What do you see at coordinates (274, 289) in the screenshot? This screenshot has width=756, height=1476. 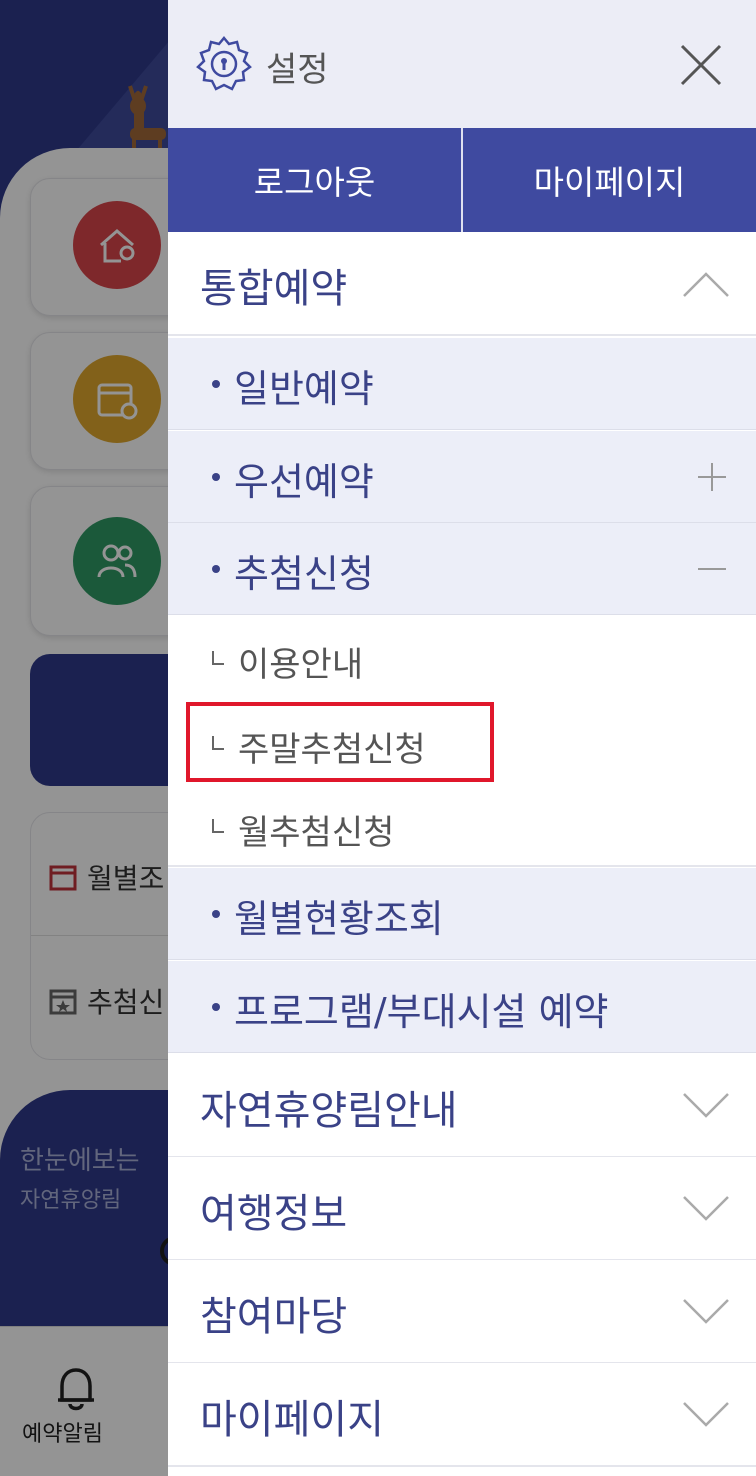 I see `menu-label: 통합예약` at bounding box center [274, 289].